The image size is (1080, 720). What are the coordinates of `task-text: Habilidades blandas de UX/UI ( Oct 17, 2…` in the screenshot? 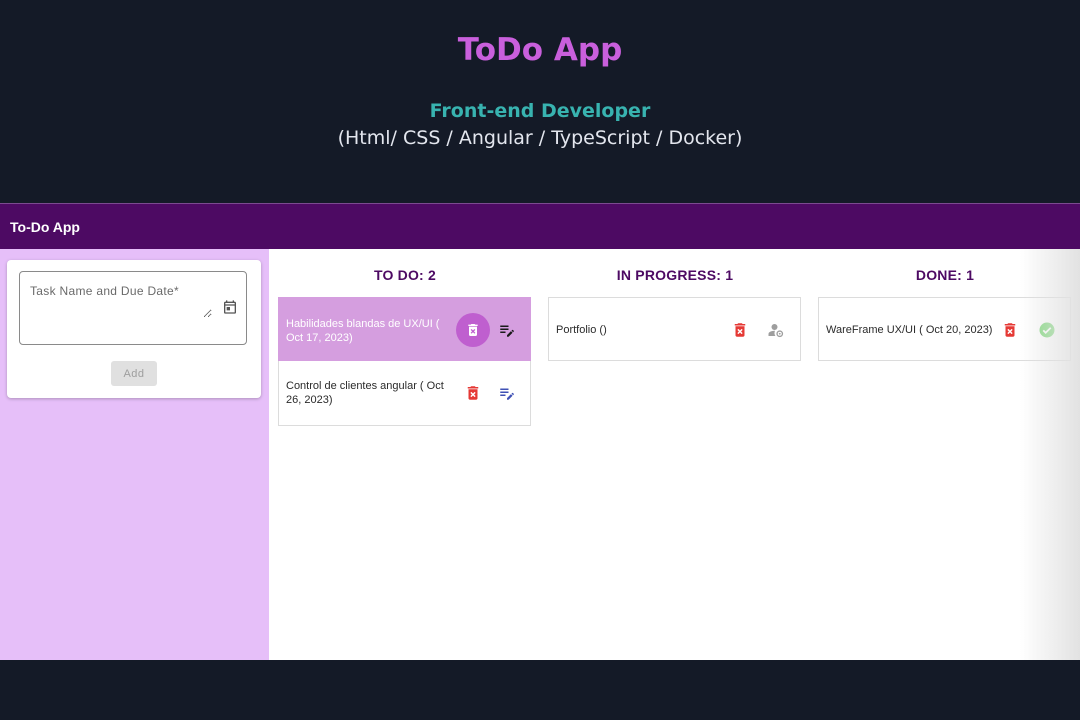 It's located at (363, 331).